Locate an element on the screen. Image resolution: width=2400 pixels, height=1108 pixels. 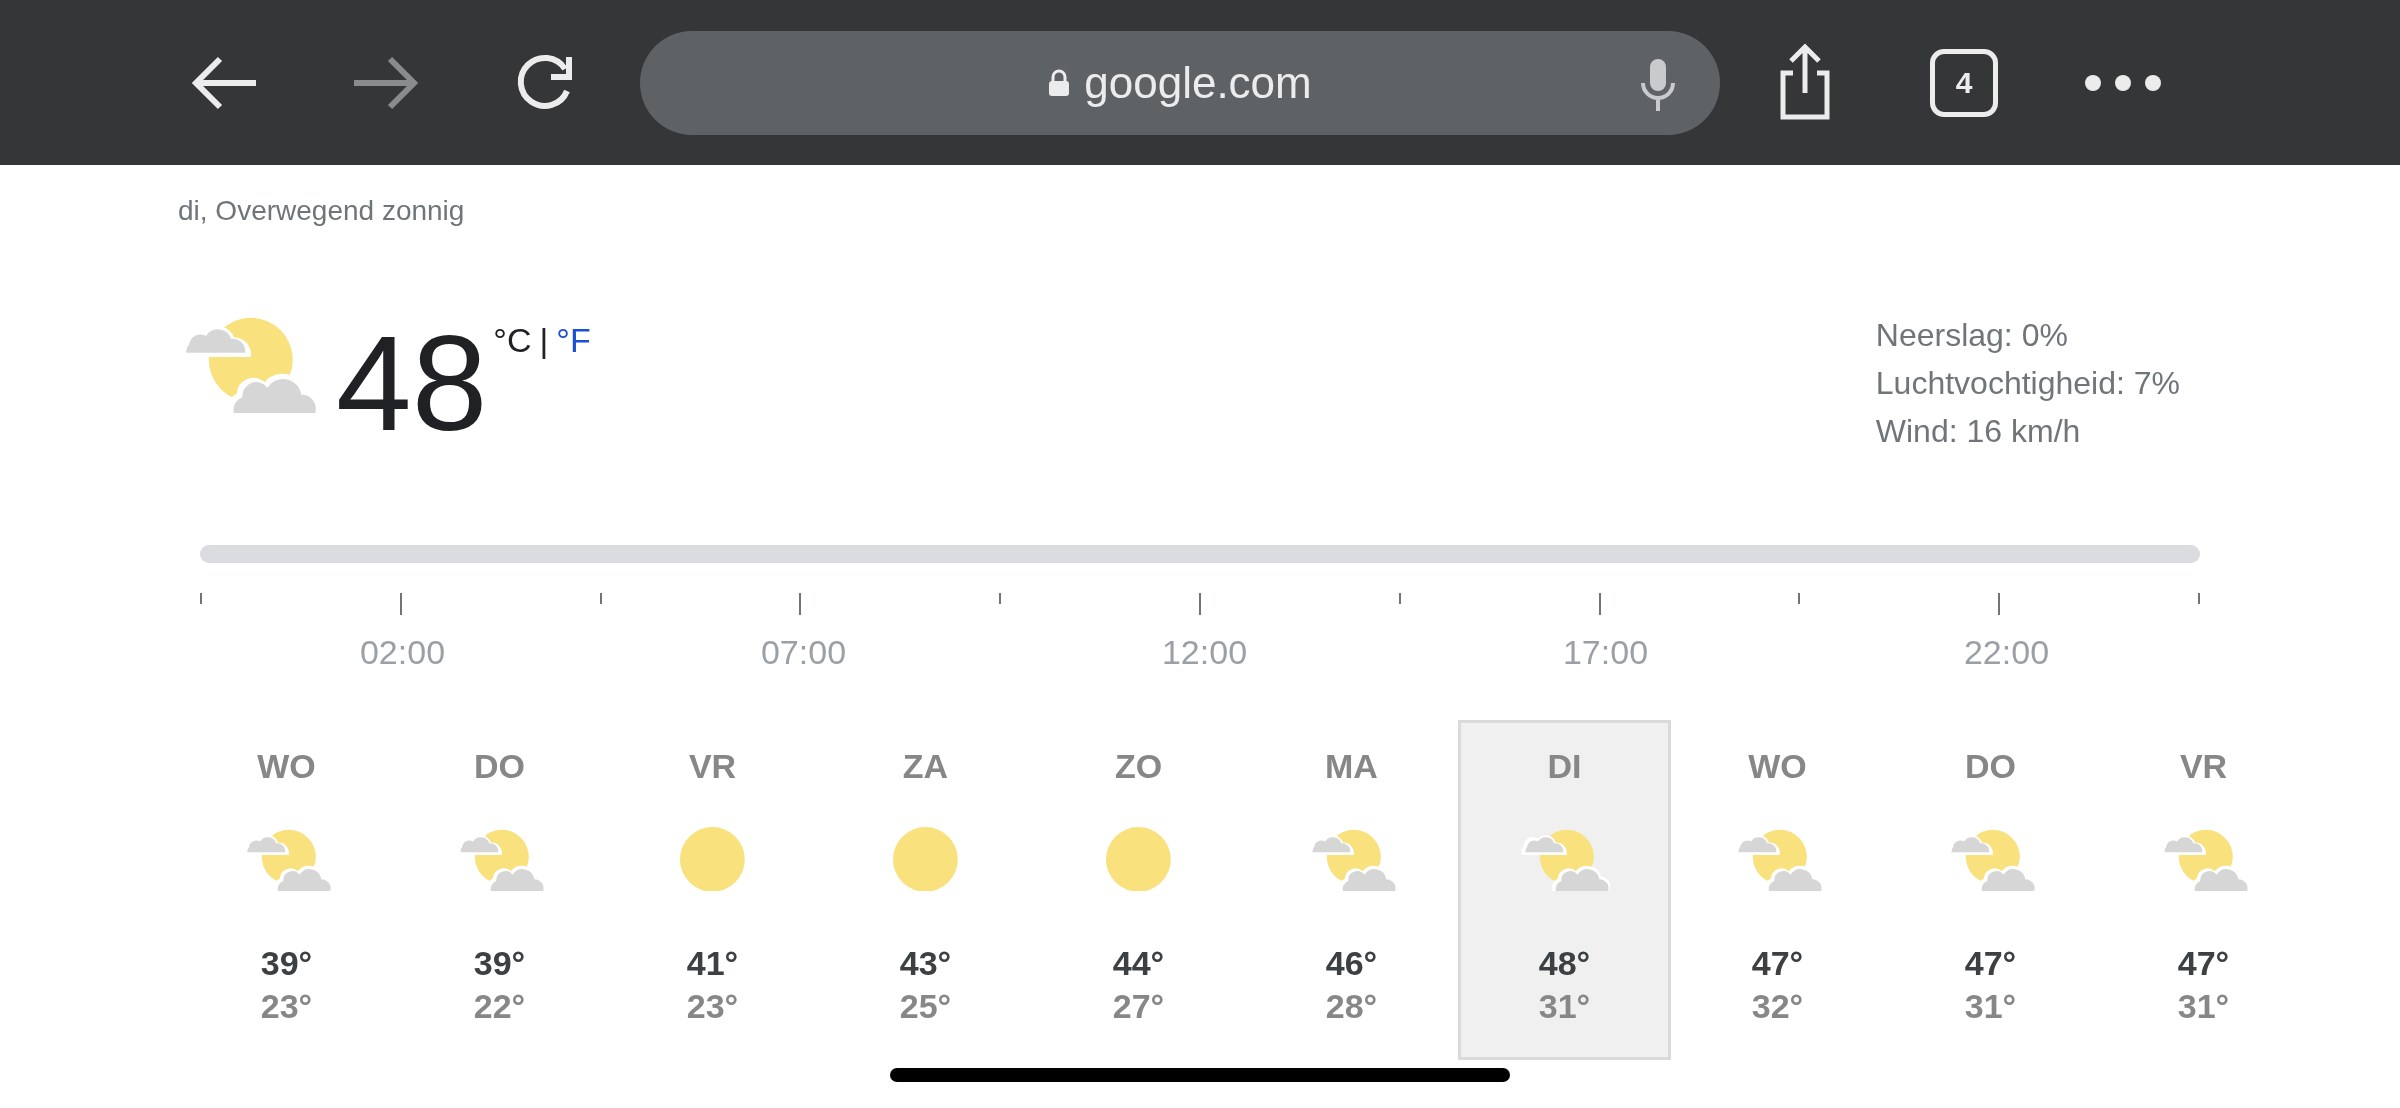
day-forecast: ZA 43° 25° is located at coordinates (925, 890).